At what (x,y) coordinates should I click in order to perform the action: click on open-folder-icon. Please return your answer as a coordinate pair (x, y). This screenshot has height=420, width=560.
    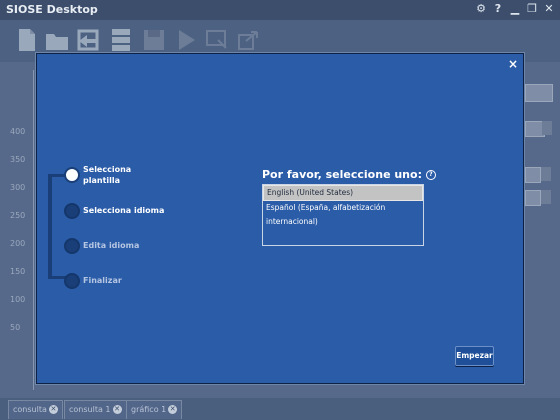
    Looking at the image, I should click on (57, 40).